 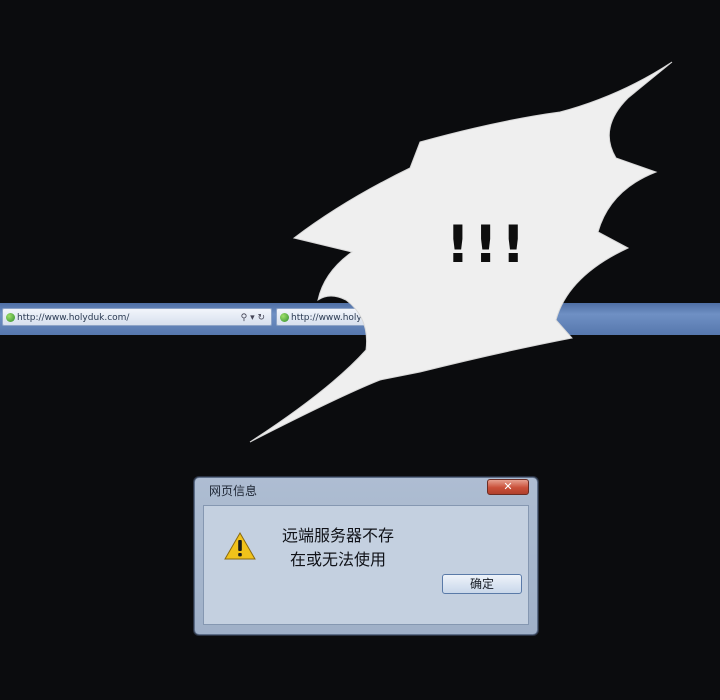 I want to click on close-button: ✕, so click(x=508, y=487).